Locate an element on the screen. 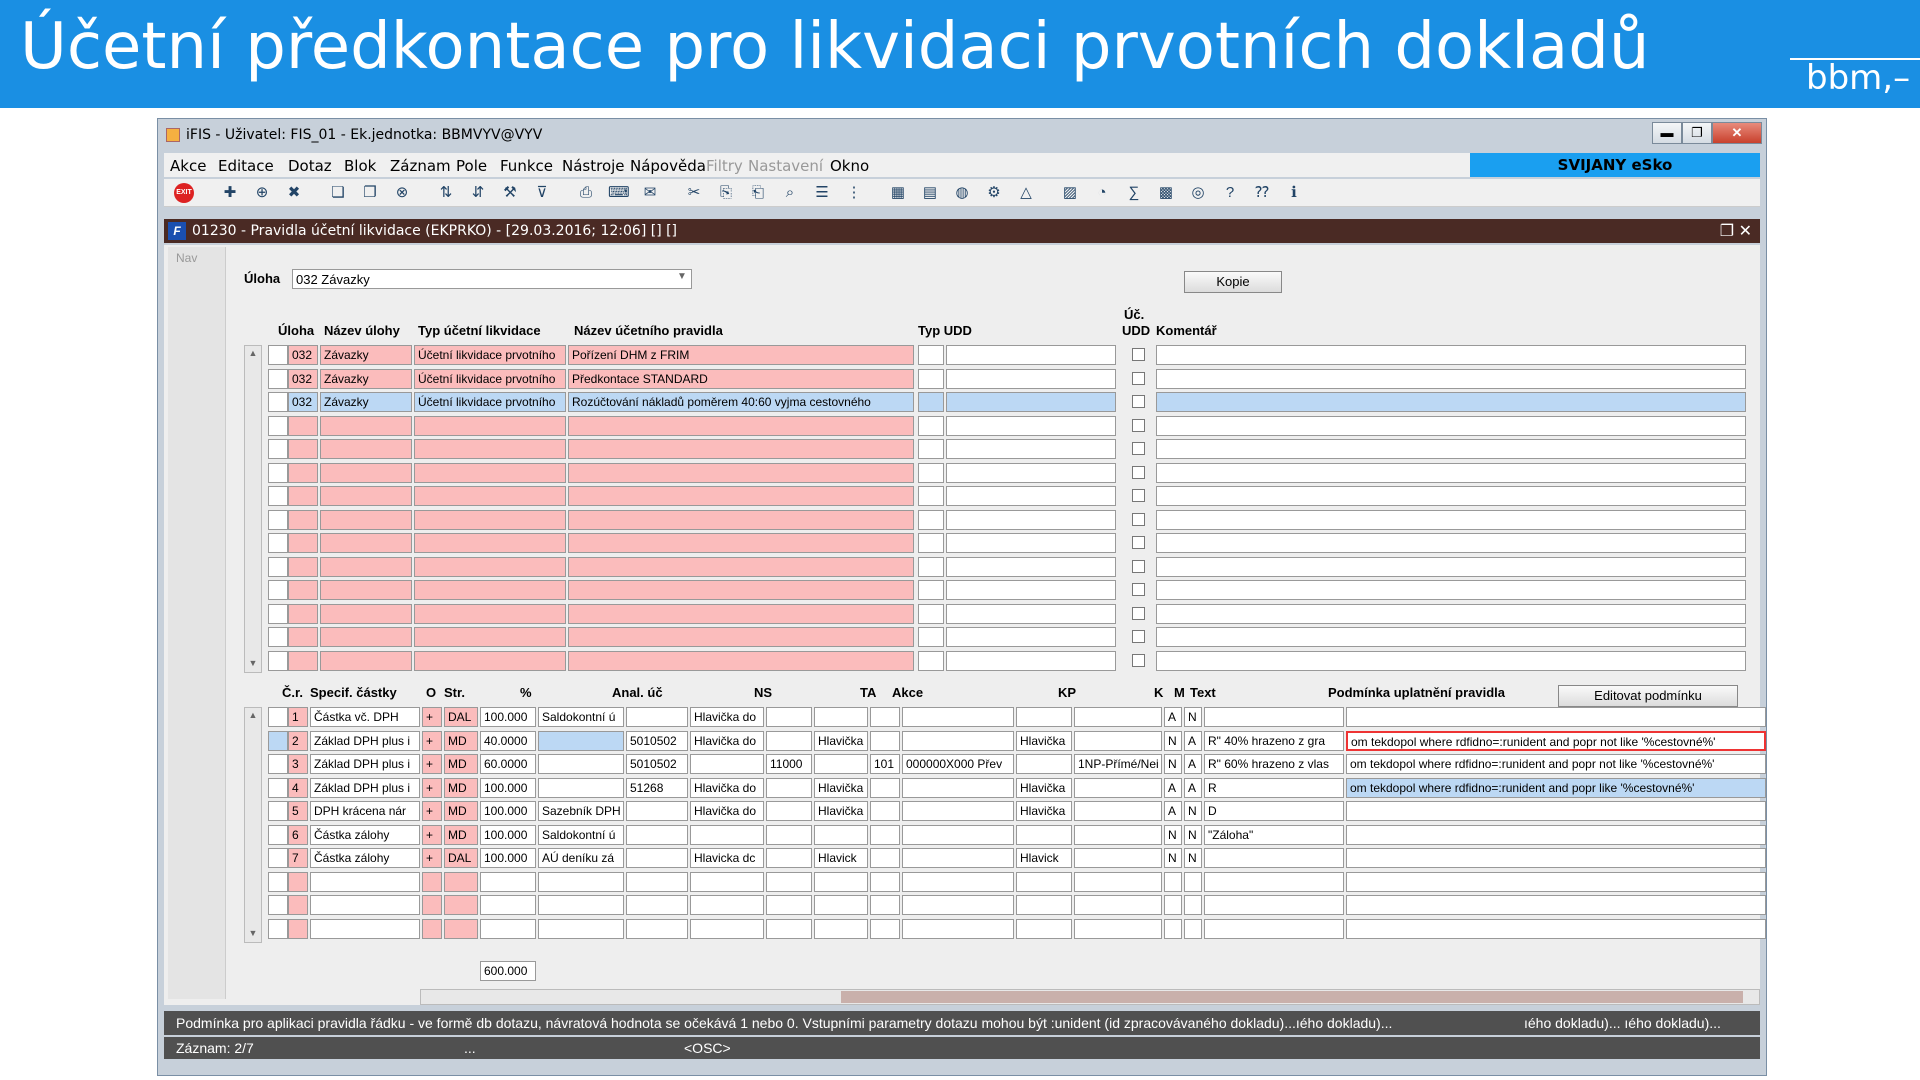 This screenshot has height=1080, width=1920. spec-cell: Částka vč. DPH is located at coordinates (365, 717).